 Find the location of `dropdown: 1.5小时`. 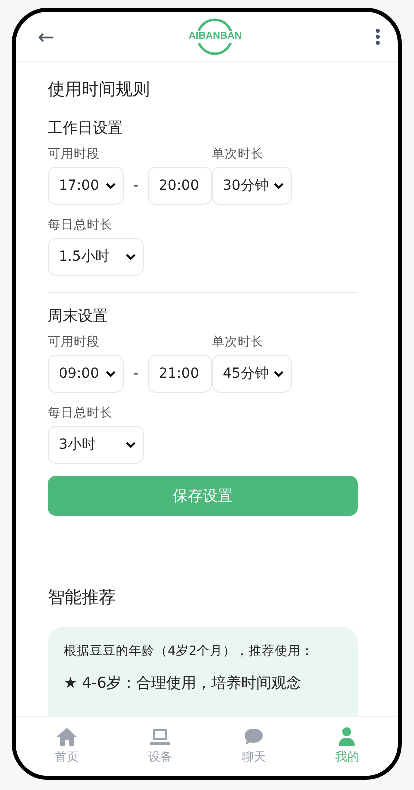

dropdown: 1.5小时 is located at coordinates (96, 257).